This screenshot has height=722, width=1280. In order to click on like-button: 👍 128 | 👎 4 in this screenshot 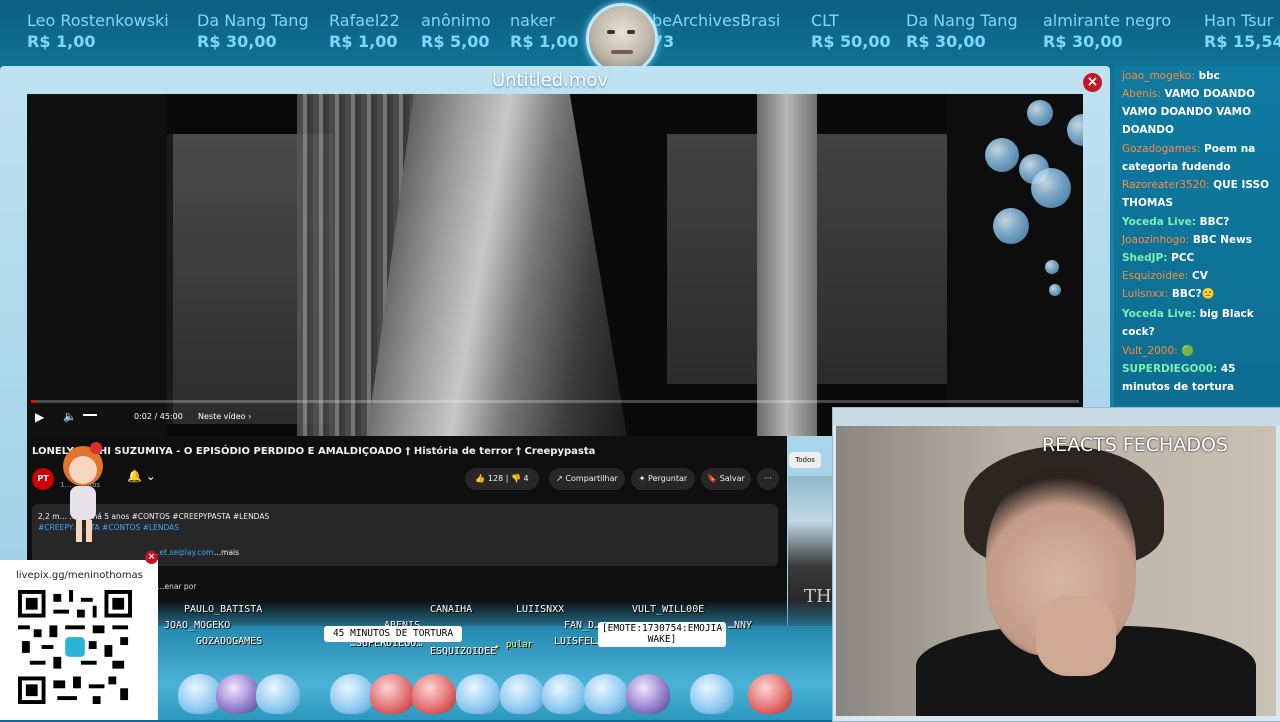, I will do `click(502, 479)`.